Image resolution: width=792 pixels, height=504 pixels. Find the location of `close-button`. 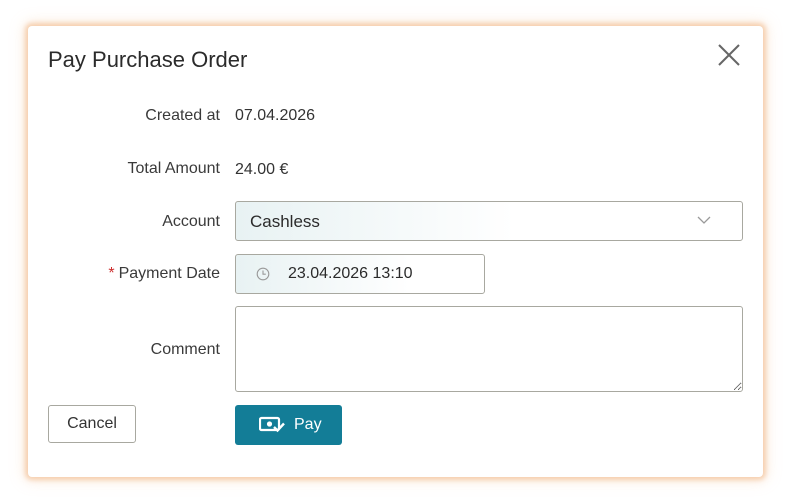

close-button is located at coordinates (729, 55).